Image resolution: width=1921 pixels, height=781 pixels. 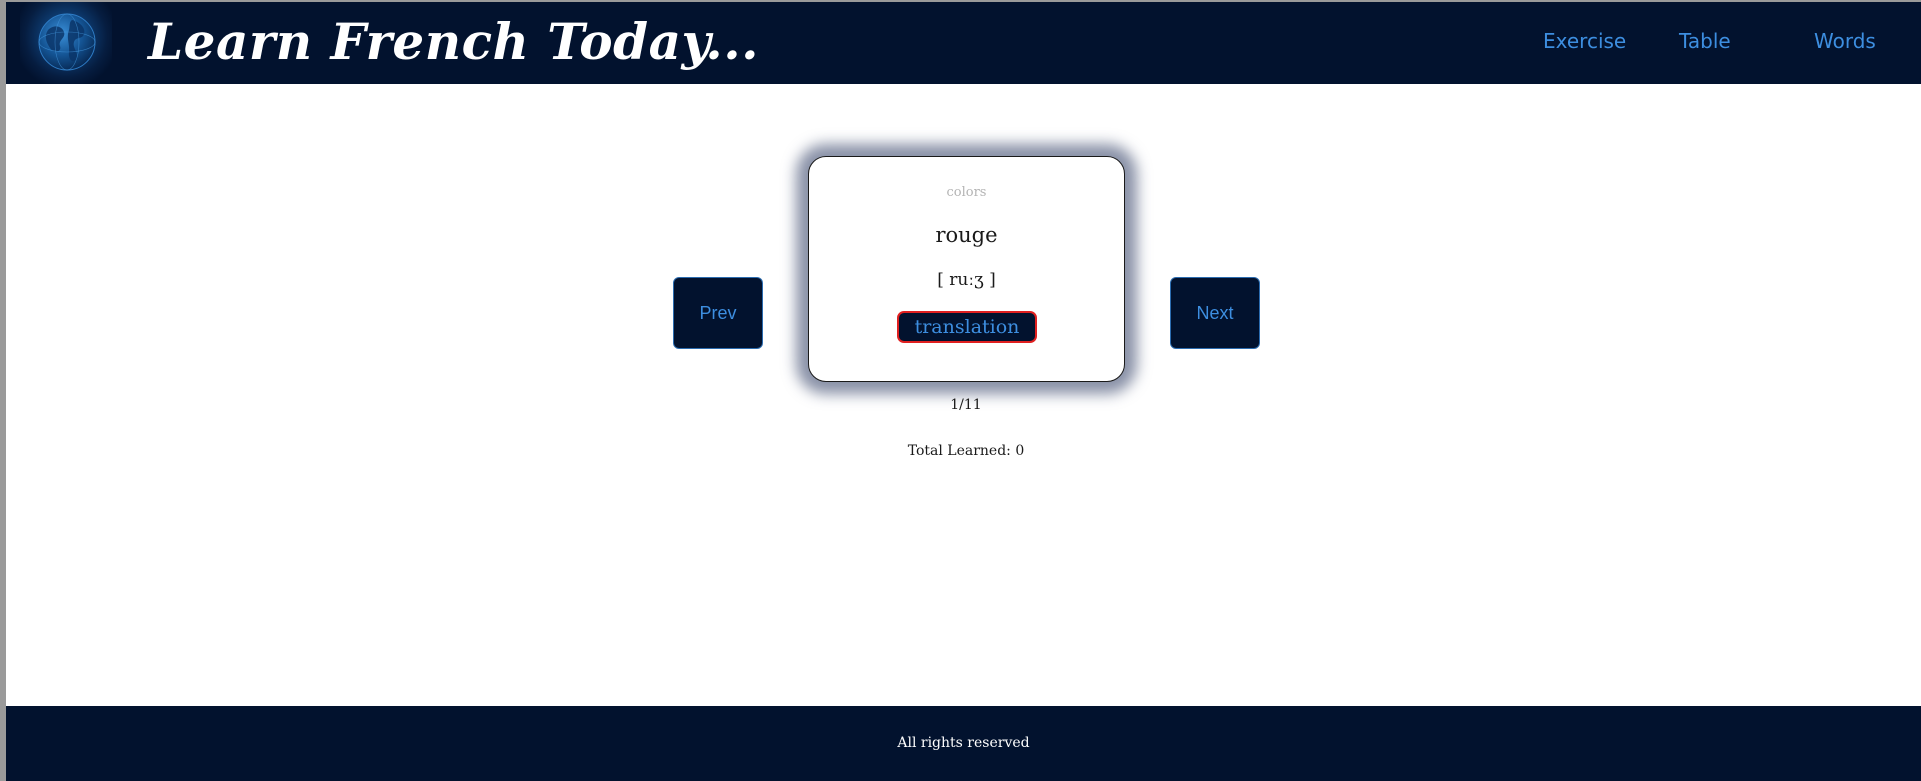 I want to click on nav-link-table: Table, so click(x=1705, y=41).